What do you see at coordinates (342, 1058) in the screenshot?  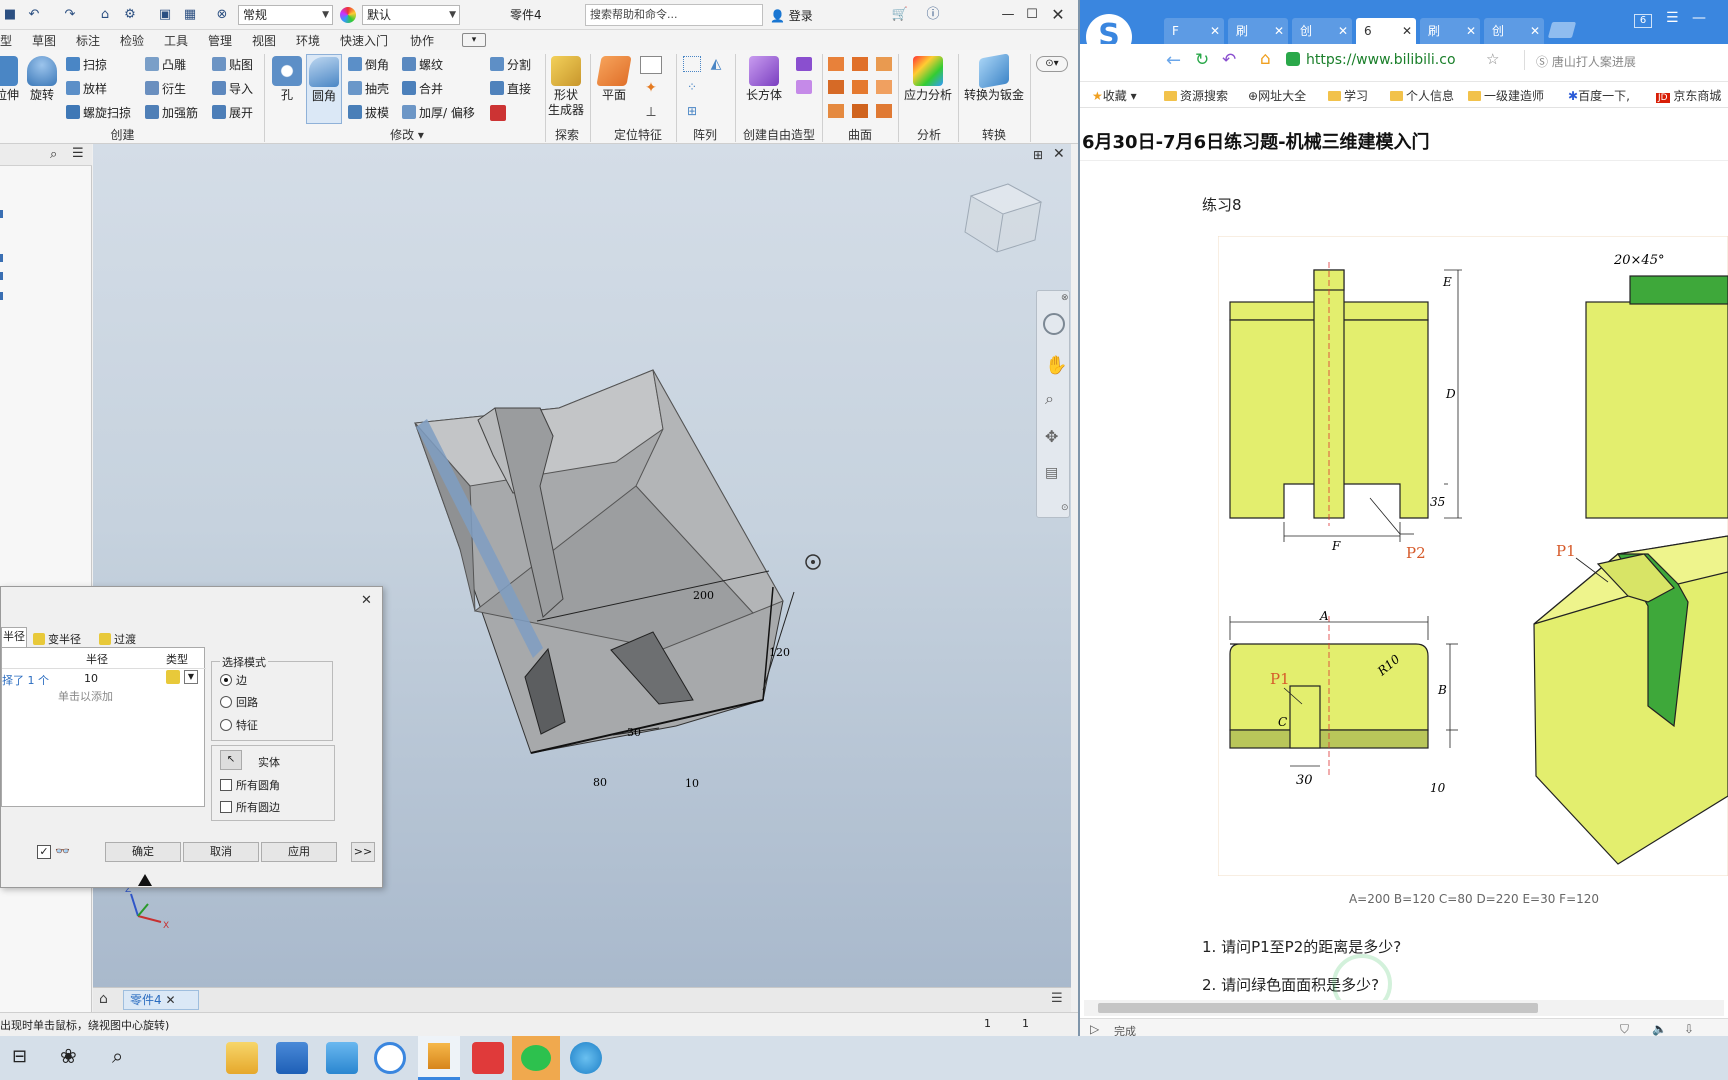 I see `bird-app-icon` at bounding box center [342, 1058].